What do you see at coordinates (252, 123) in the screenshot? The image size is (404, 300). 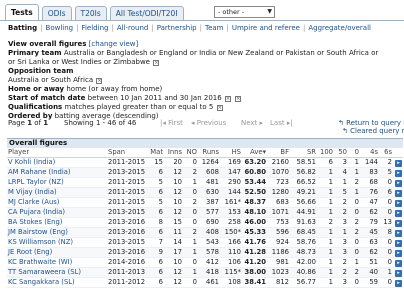 I see `next-page-link: Next ▸` at bounding box center [252, 123].